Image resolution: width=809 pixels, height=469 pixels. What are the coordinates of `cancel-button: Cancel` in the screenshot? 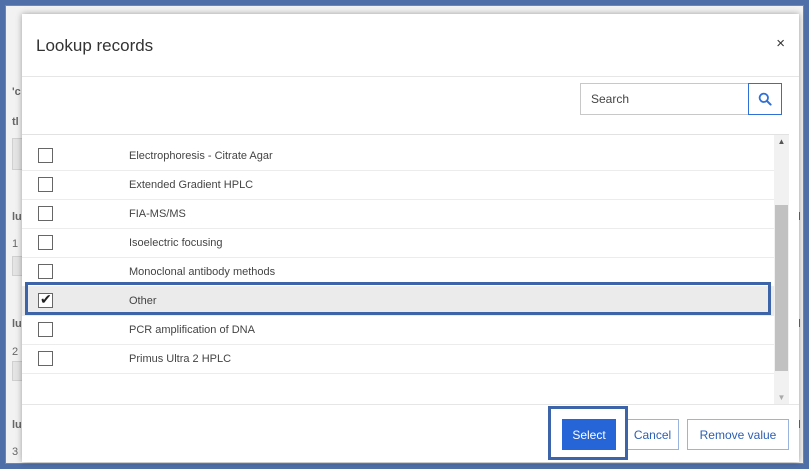 It's located at (652, 434).